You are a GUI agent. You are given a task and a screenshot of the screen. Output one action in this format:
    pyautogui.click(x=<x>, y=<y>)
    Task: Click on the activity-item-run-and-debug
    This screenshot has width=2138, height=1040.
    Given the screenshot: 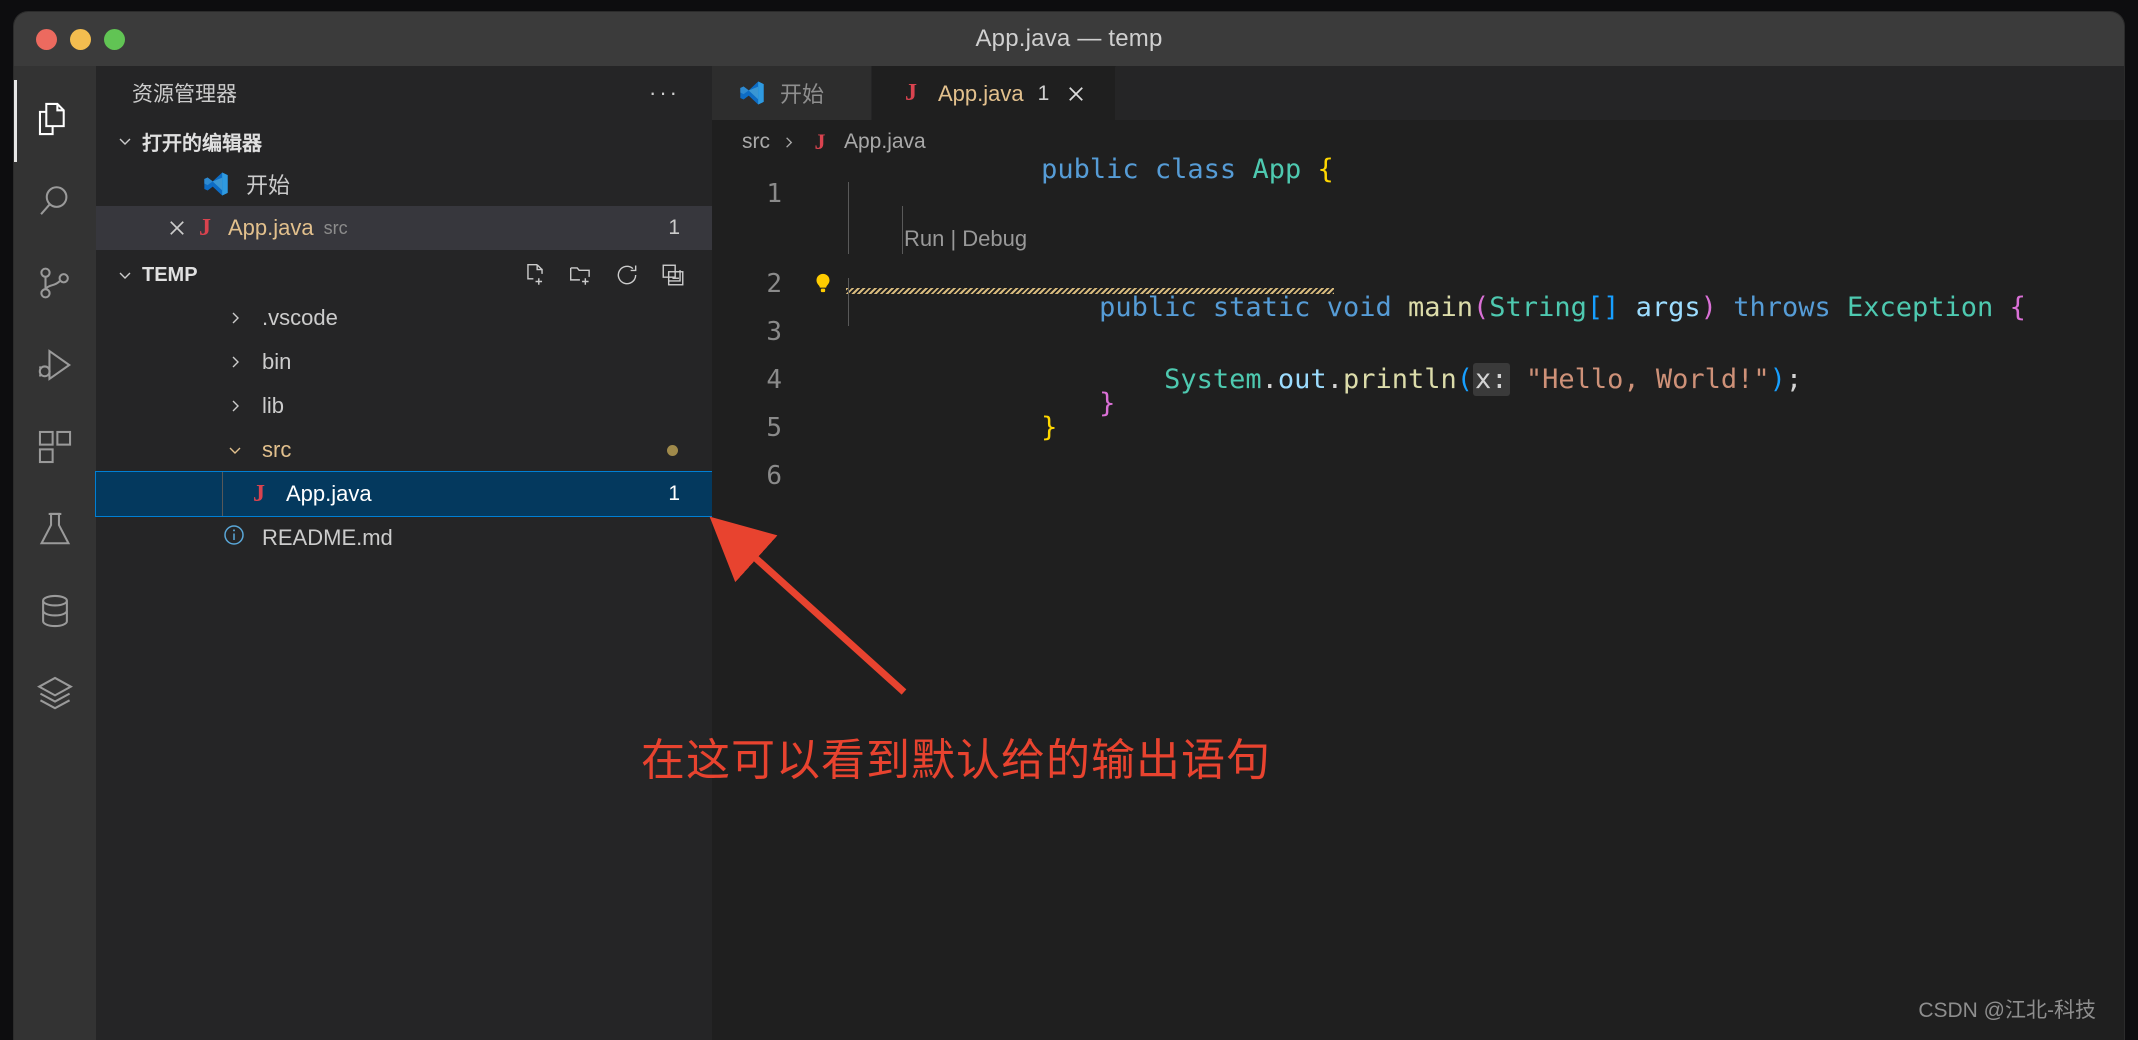 What is the action you would take?
    pyautogui.click(x=55, y=367)
    